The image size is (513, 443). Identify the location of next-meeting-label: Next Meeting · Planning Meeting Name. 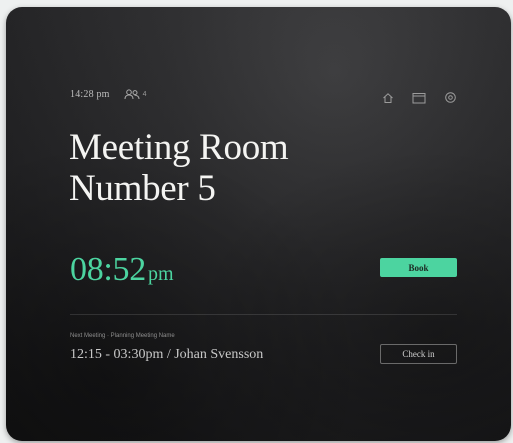
(122, 336).